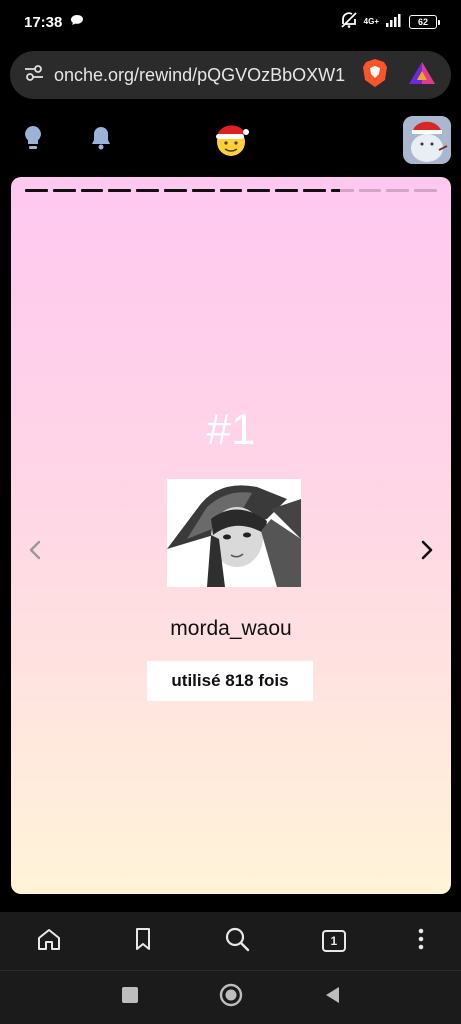 The image size is (461, 1024). What do you see at coordinates (237, 941) in the screenshot?
I see `search-icon` at bounding box center [237, 941].